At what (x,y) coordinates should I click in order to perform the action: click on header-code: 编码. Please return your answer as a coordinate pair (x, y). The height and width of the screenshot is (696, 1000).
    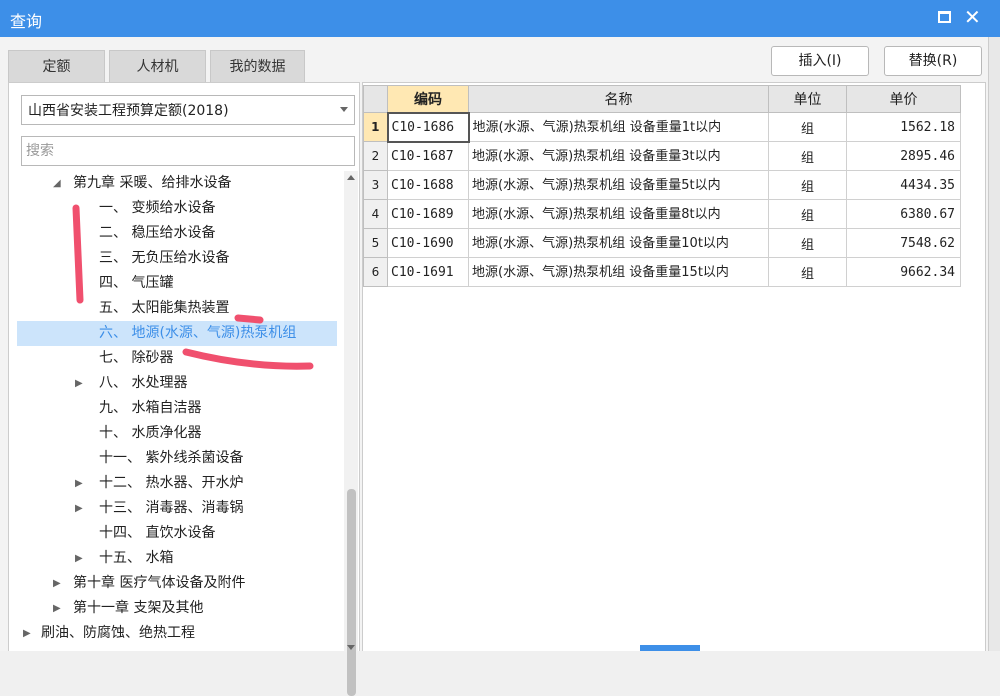
    Looking at the image, I should click on (428, 99).